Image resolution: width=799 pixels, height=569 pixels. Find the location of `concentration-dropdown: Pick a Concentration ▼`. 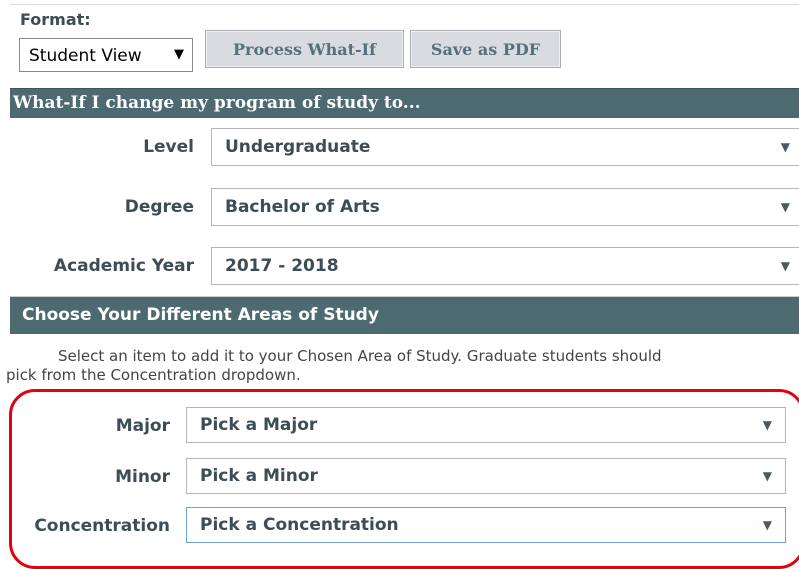

concentration-dropdown: Pick a Concentration ▼ is located at coordinates (486, 525).